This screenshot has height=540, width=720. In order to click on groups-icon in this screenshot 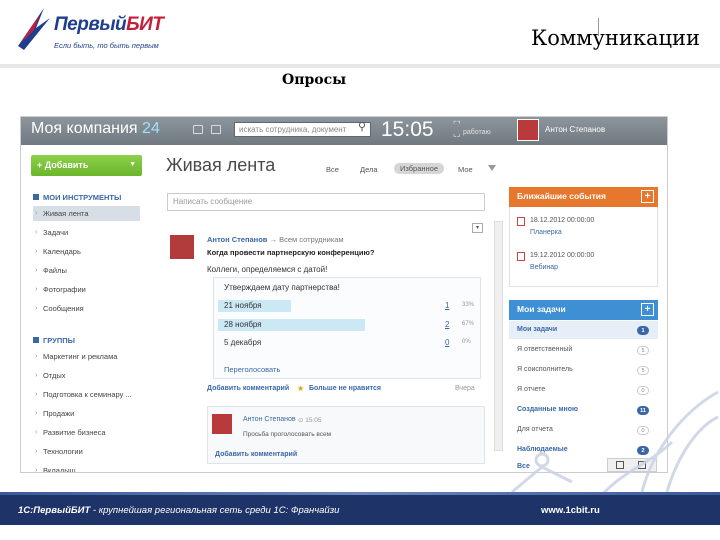, I will do `click(36, 340)`.